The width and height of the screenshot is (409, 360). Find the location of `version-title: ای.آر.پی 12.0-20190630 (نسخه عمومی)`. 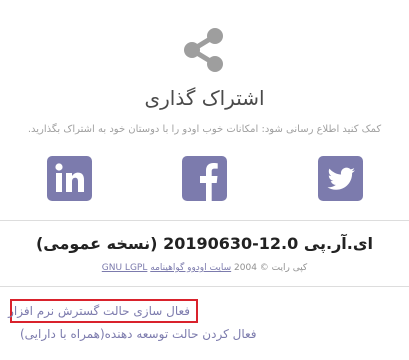

version-title: ای.آر.پی 12.0-20190630 (نسخه عمومی) is located at coordinates (204, 243).